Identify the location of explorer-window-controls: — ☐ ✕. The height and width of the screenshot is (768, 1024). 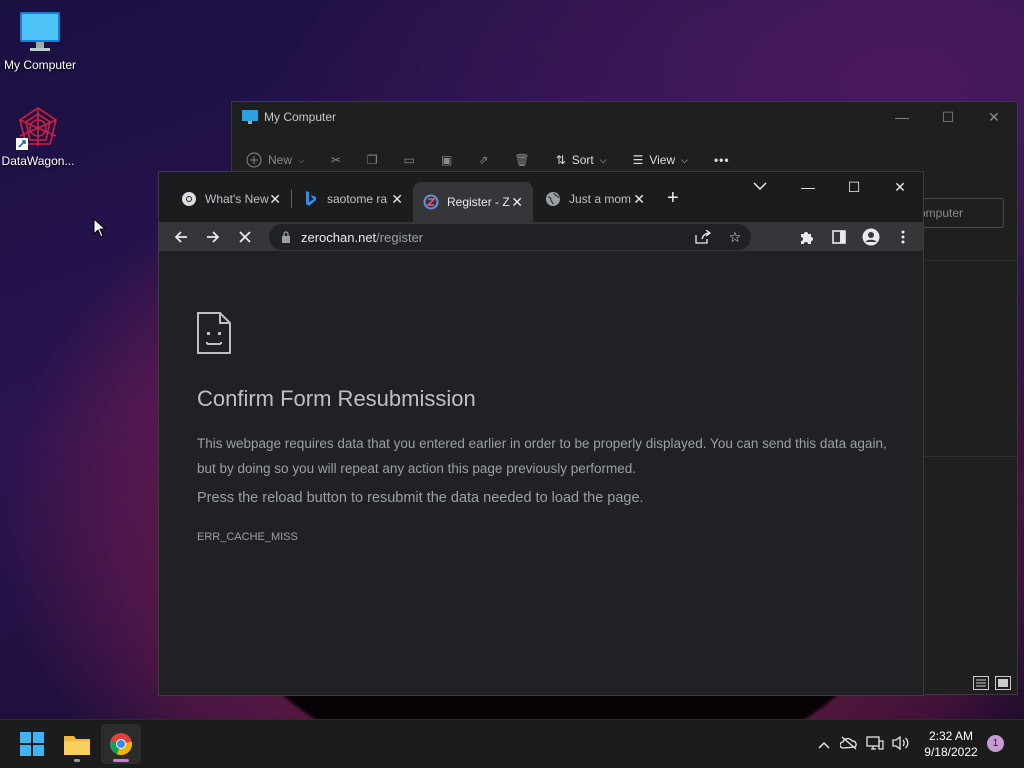
(948, 117).